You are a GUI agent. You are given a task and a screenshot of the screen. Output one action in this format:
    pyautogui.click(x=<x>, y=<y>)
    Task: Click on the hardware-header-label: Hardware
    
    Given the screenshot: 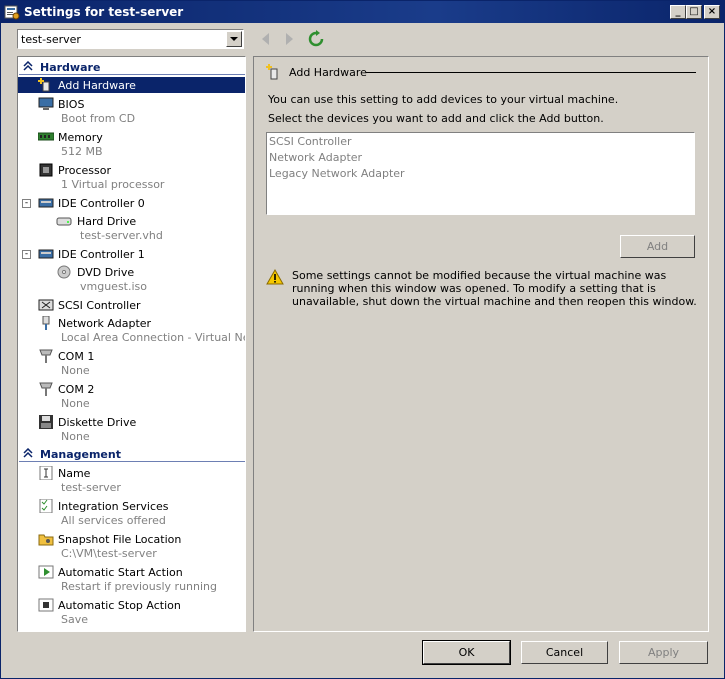 What is the action you would take?
    pyautogui.click(x=70, y=67)
    